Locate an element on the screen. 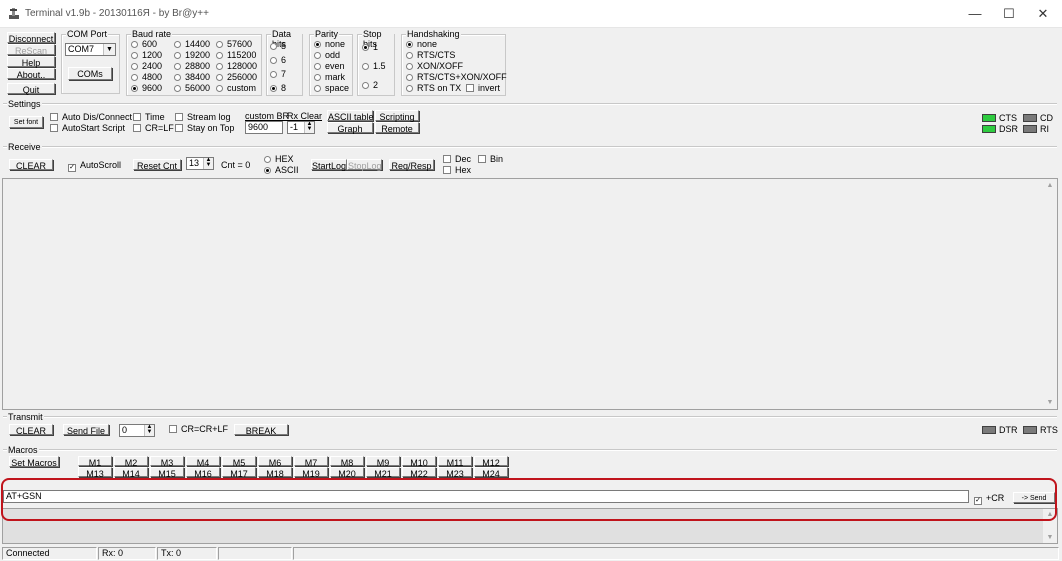 The width and height of the screenshot is (1062, 561). macro-button-m6: M6 is located at coordinates (275, 462).